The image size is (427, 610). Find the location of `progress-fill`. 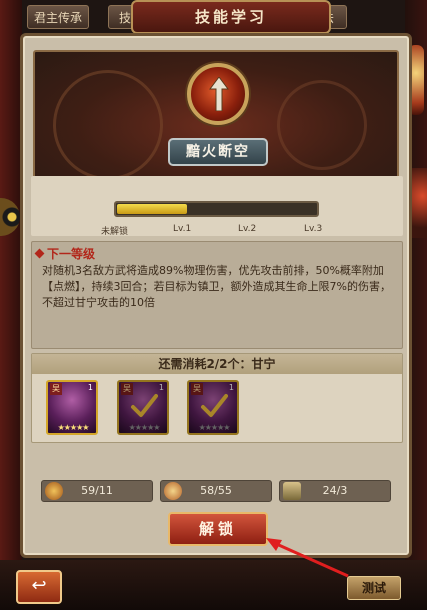

progress-fill is located at coordinates (152, 209).